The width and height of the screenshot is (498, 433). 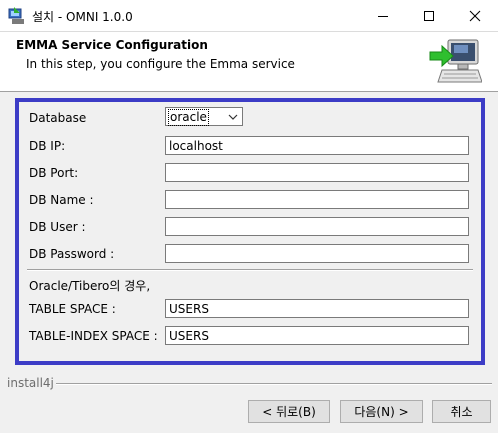 What do you see at coordinates (188, 117) in the screenshot?
I see `database-select-value: oracle` at bounding box center [188, 117].